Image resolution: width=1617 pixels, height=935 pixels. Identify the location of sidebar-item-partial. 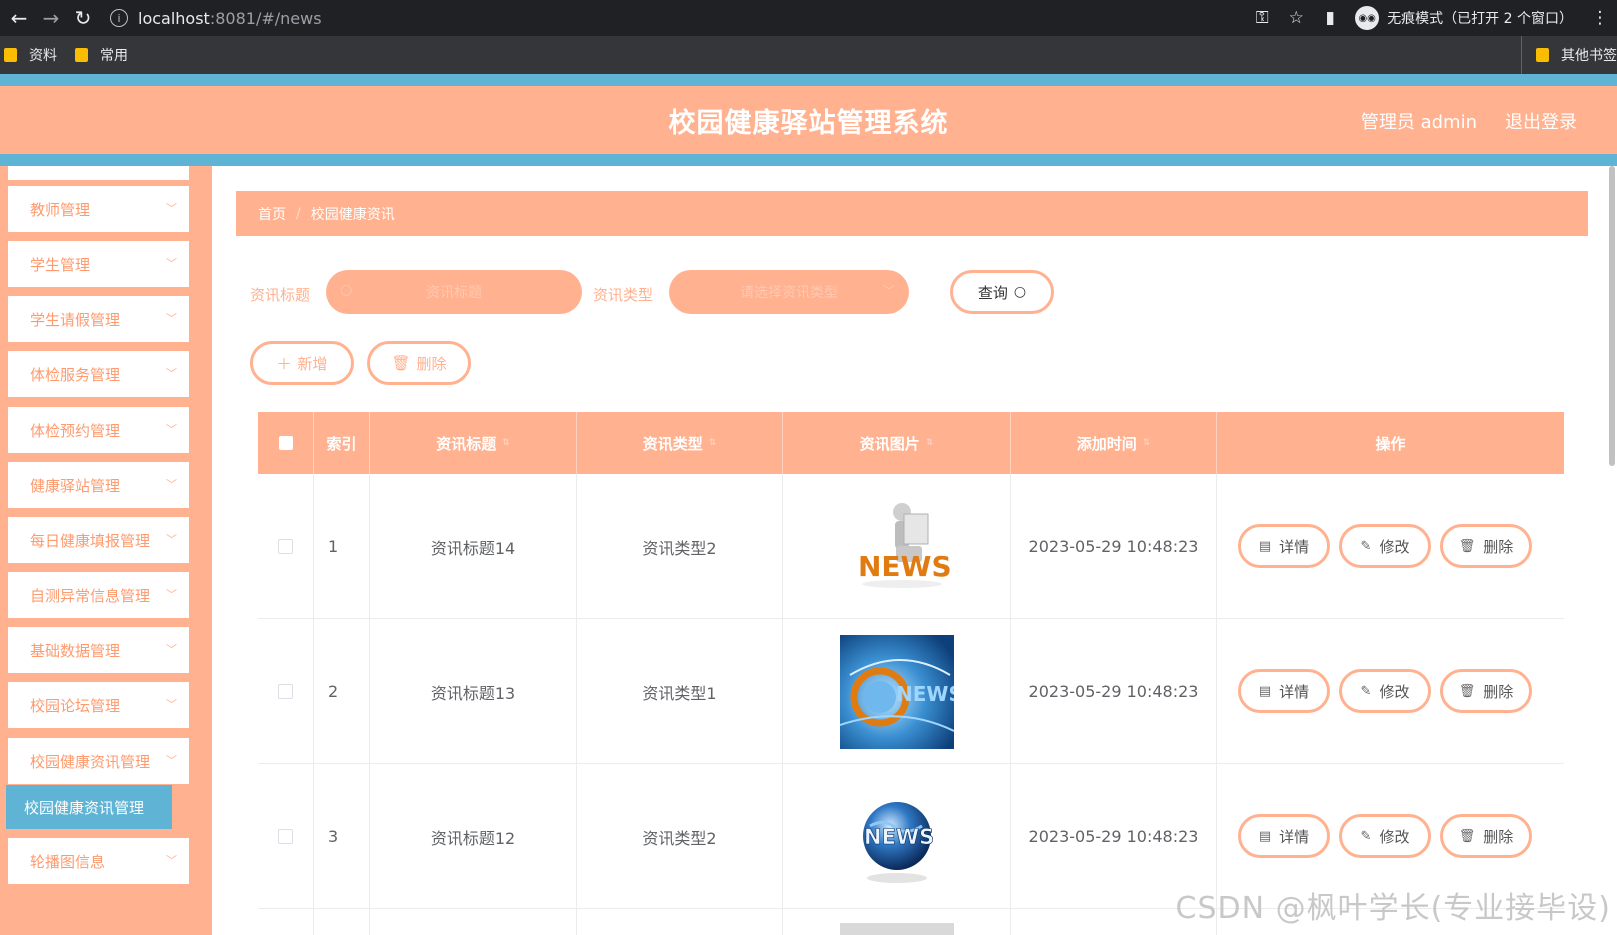
(98, 173).